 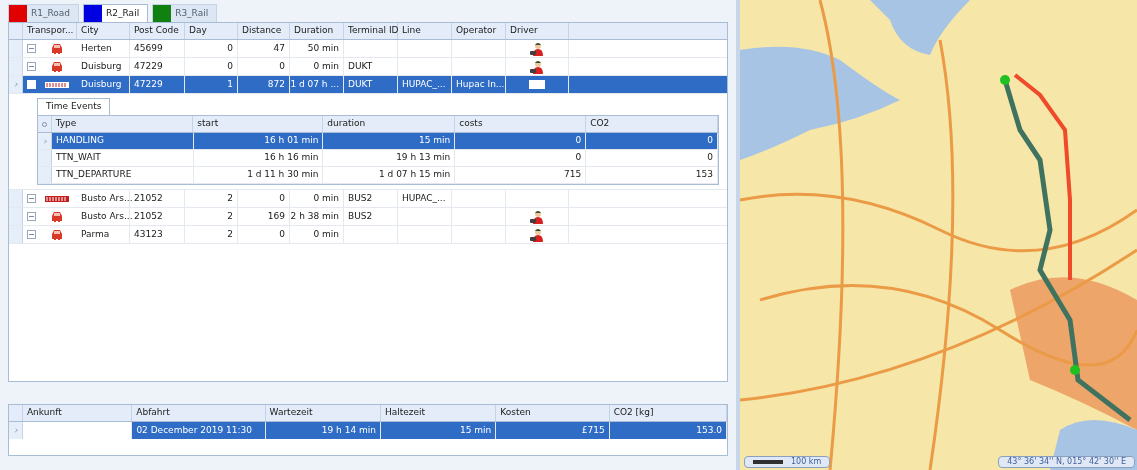 I want to click on summary-row: 02 December 2019 11:30 19 h 14 min 15 min £715 153.0, so click(x=368, y=430).